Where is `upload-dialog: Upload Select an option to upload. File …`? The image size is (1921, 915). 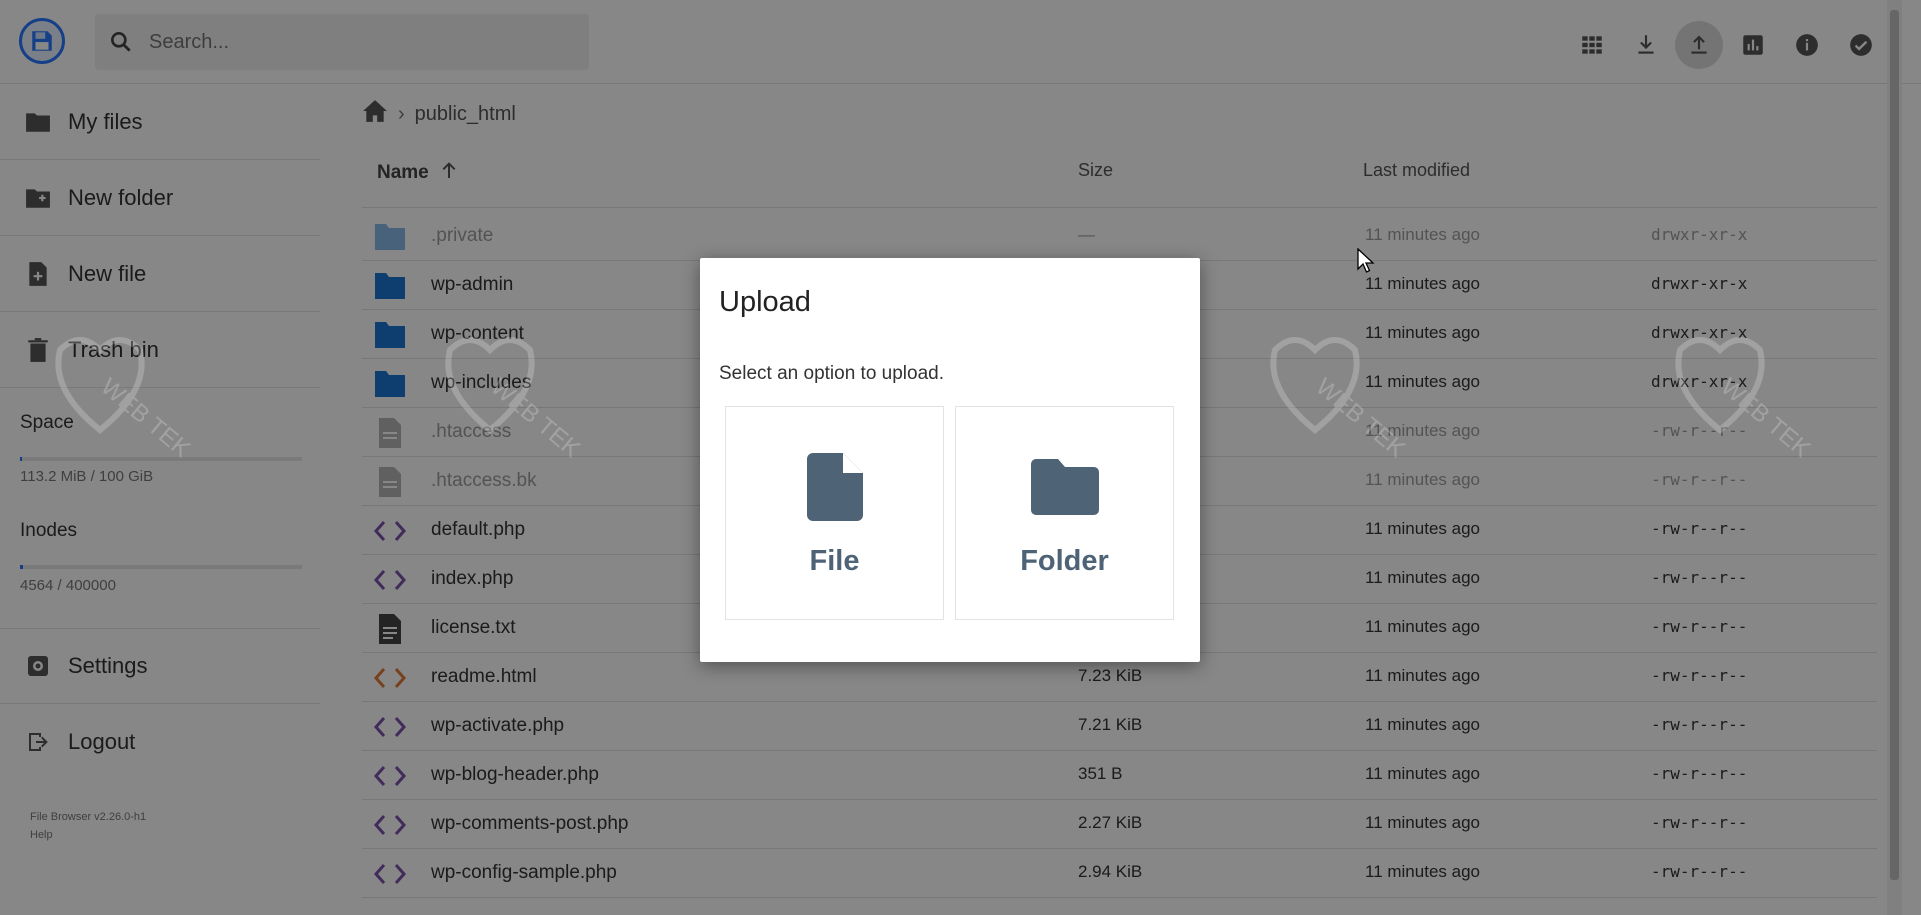 upload-dialog: Upload Select an option to upload. File … is located at coordinates (950, 460).